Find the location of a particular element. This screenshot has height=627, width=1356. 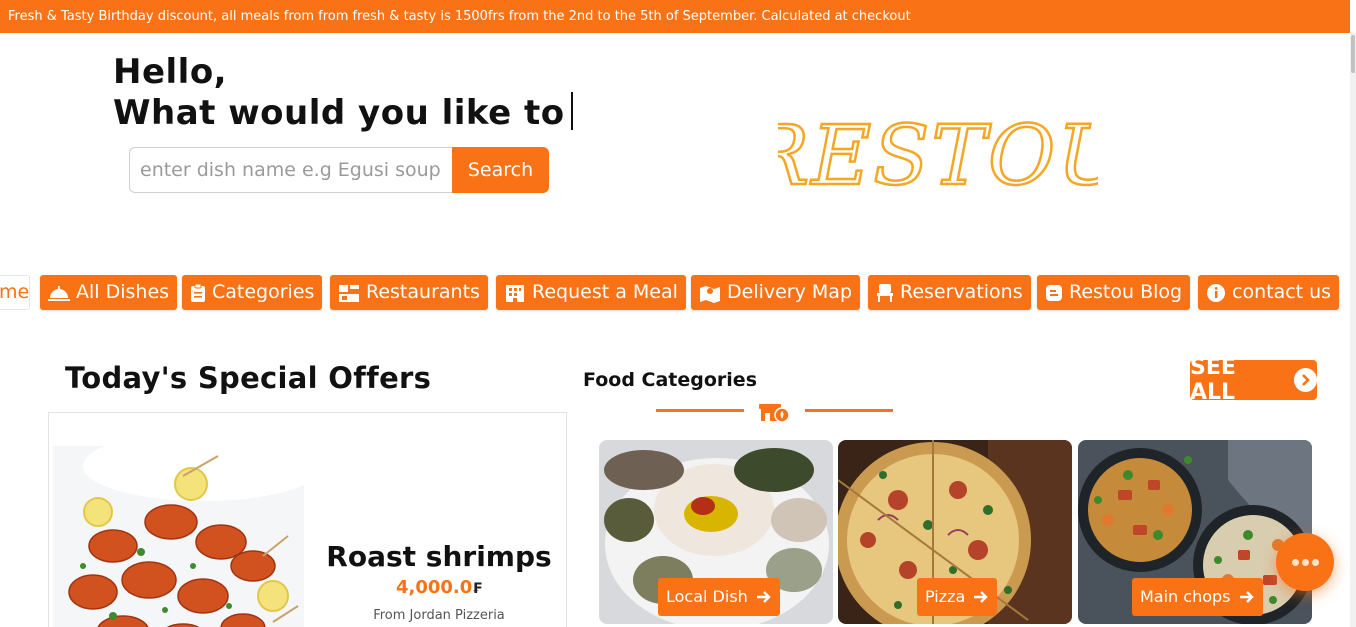

search-form: Search is located at coordinates (339, 170).